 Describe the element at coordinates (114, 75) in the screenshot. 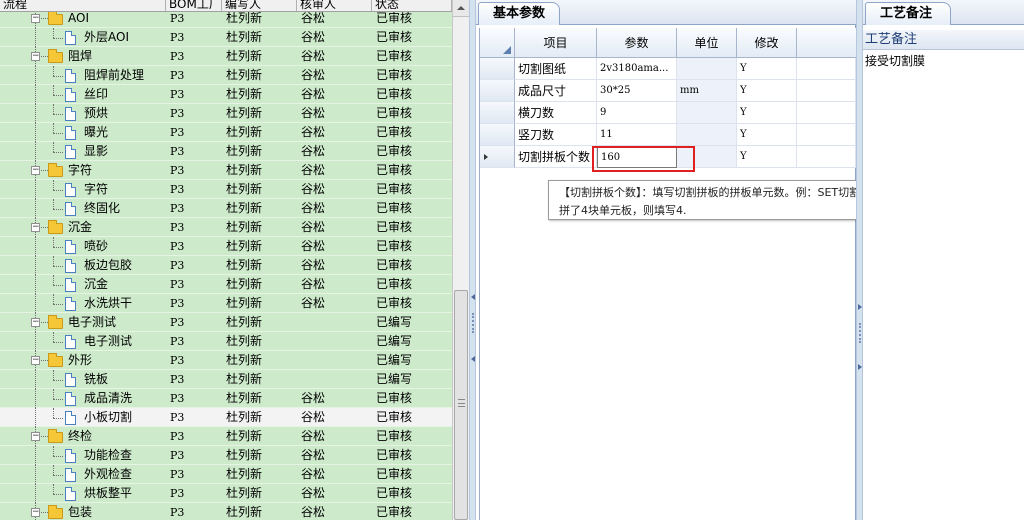

I see `tree-node-label: 阻焊前处理` at that location.